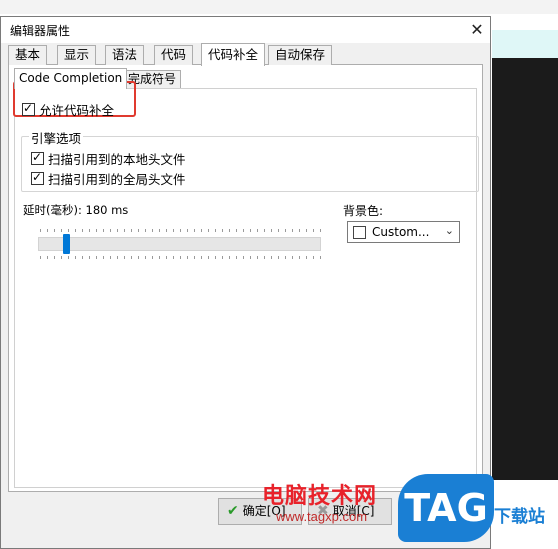 This screenshot has height=549, width=558. What do you see at coordinates (300, 55) in the screenshot?
I see `tab-autosave: 自动保存` at bounding box center [300, 55].